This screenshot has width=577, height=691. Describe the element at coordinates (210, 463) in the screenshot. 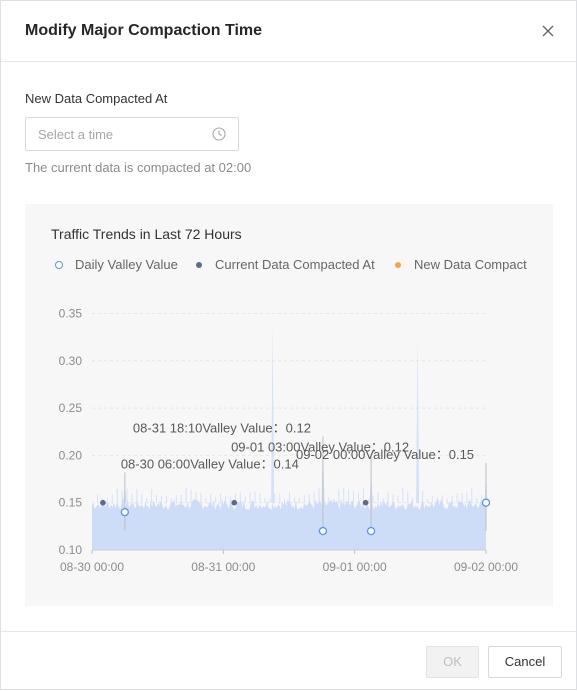

I see `valley-annotation: 08-30 06:00Valley Value：0.14` at that location.